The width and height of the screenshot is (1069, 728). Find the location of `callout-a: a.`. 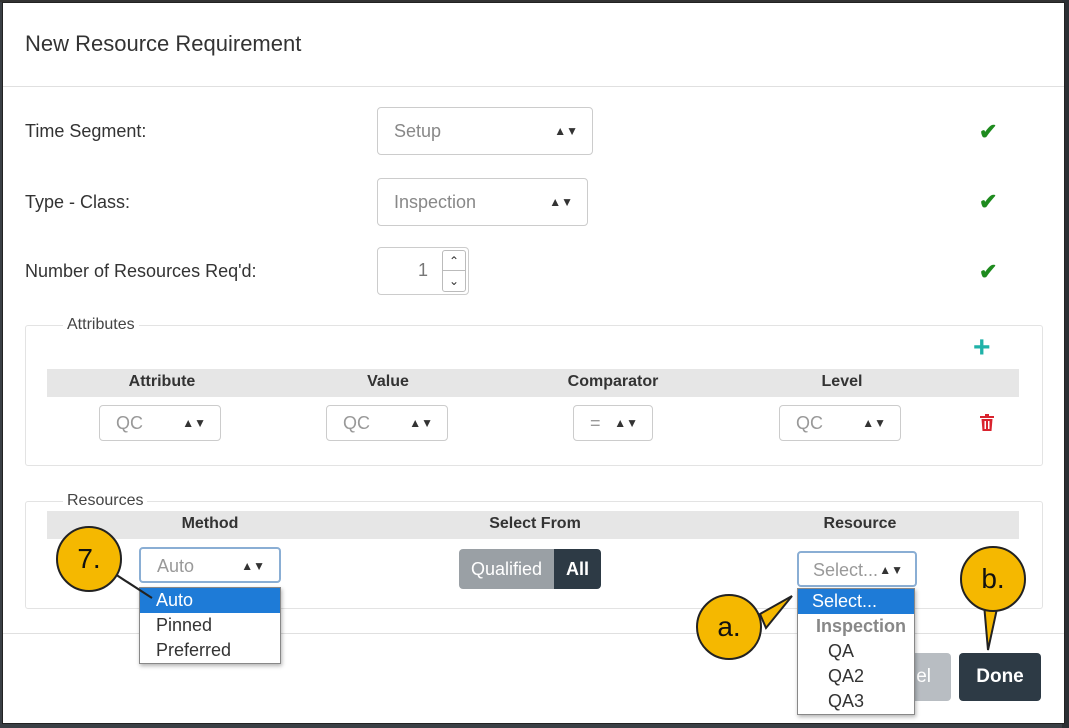

callout-a: a. is located at coordinates (729, 627).